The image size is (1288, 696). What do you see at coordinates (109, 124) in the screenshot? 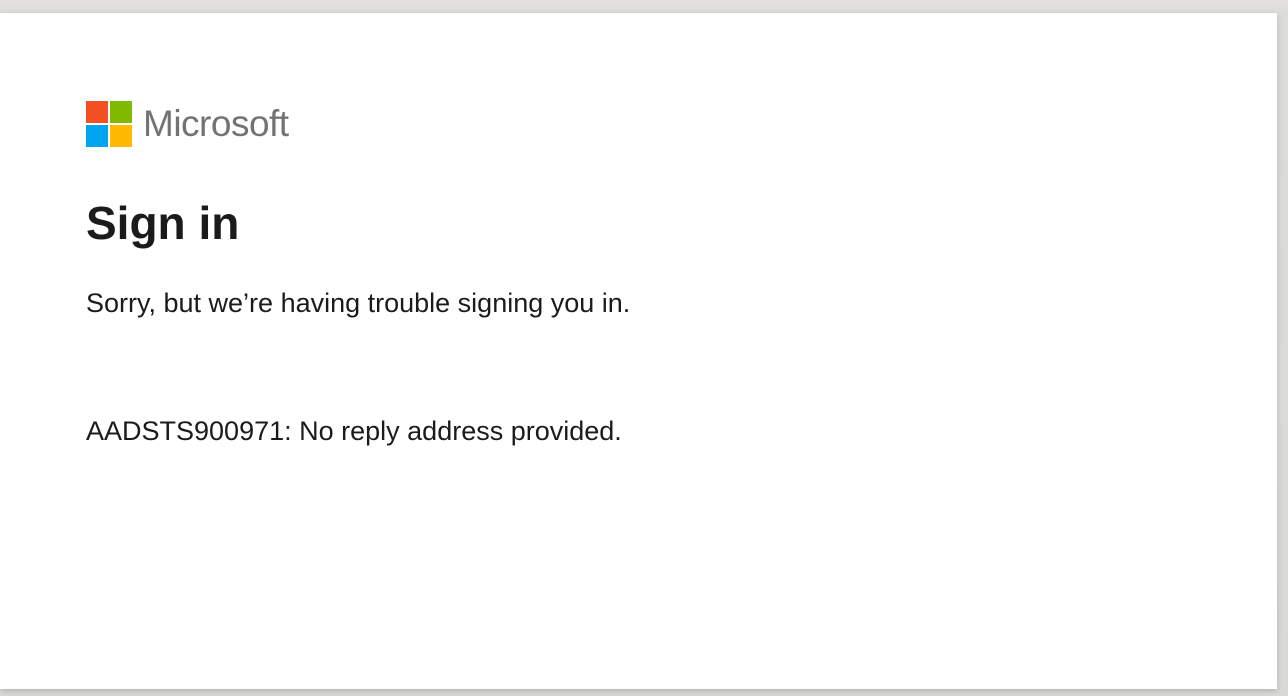
I see `microsoft-logo-icon` at bounding box center [109, 124].